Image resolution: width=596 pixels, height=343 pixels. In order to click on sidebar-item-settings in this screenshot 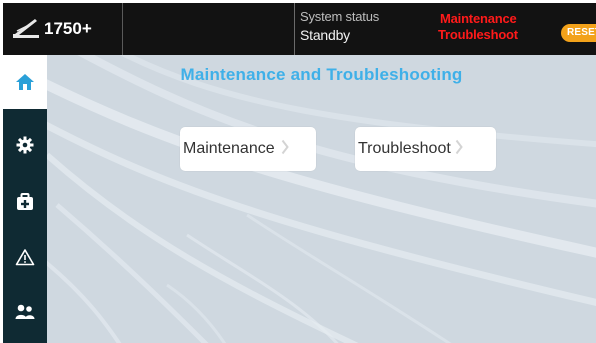, I will do `click(25, 145)`.